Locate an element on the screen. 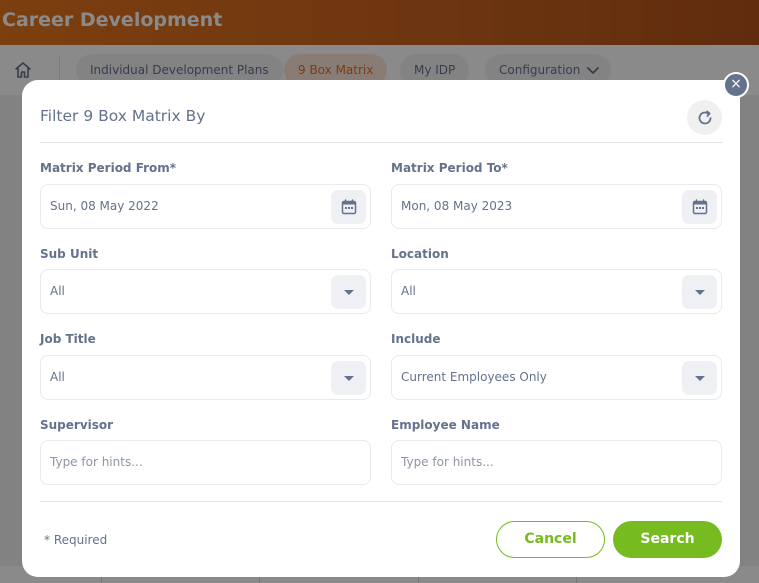 The image size is (759, 583). sub-unit-label: Sub Unit is located at coordinates (69, 254).